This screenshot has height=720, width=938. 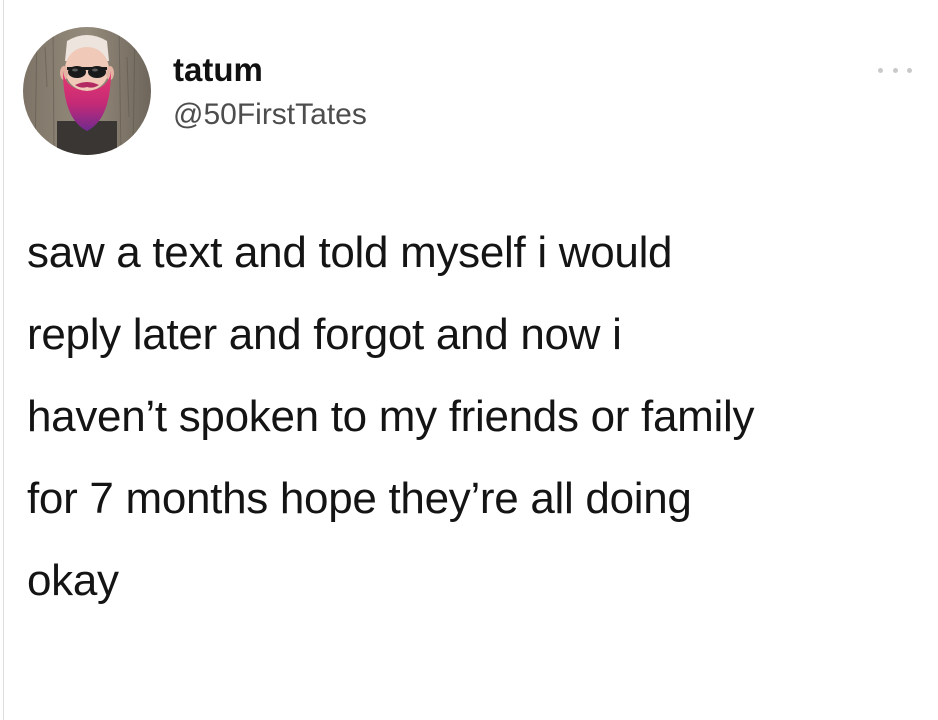 What do you see at coordinates (218, 70) in the screenshot?
I see `display-name: tatum` at bounding box center [218, 70].